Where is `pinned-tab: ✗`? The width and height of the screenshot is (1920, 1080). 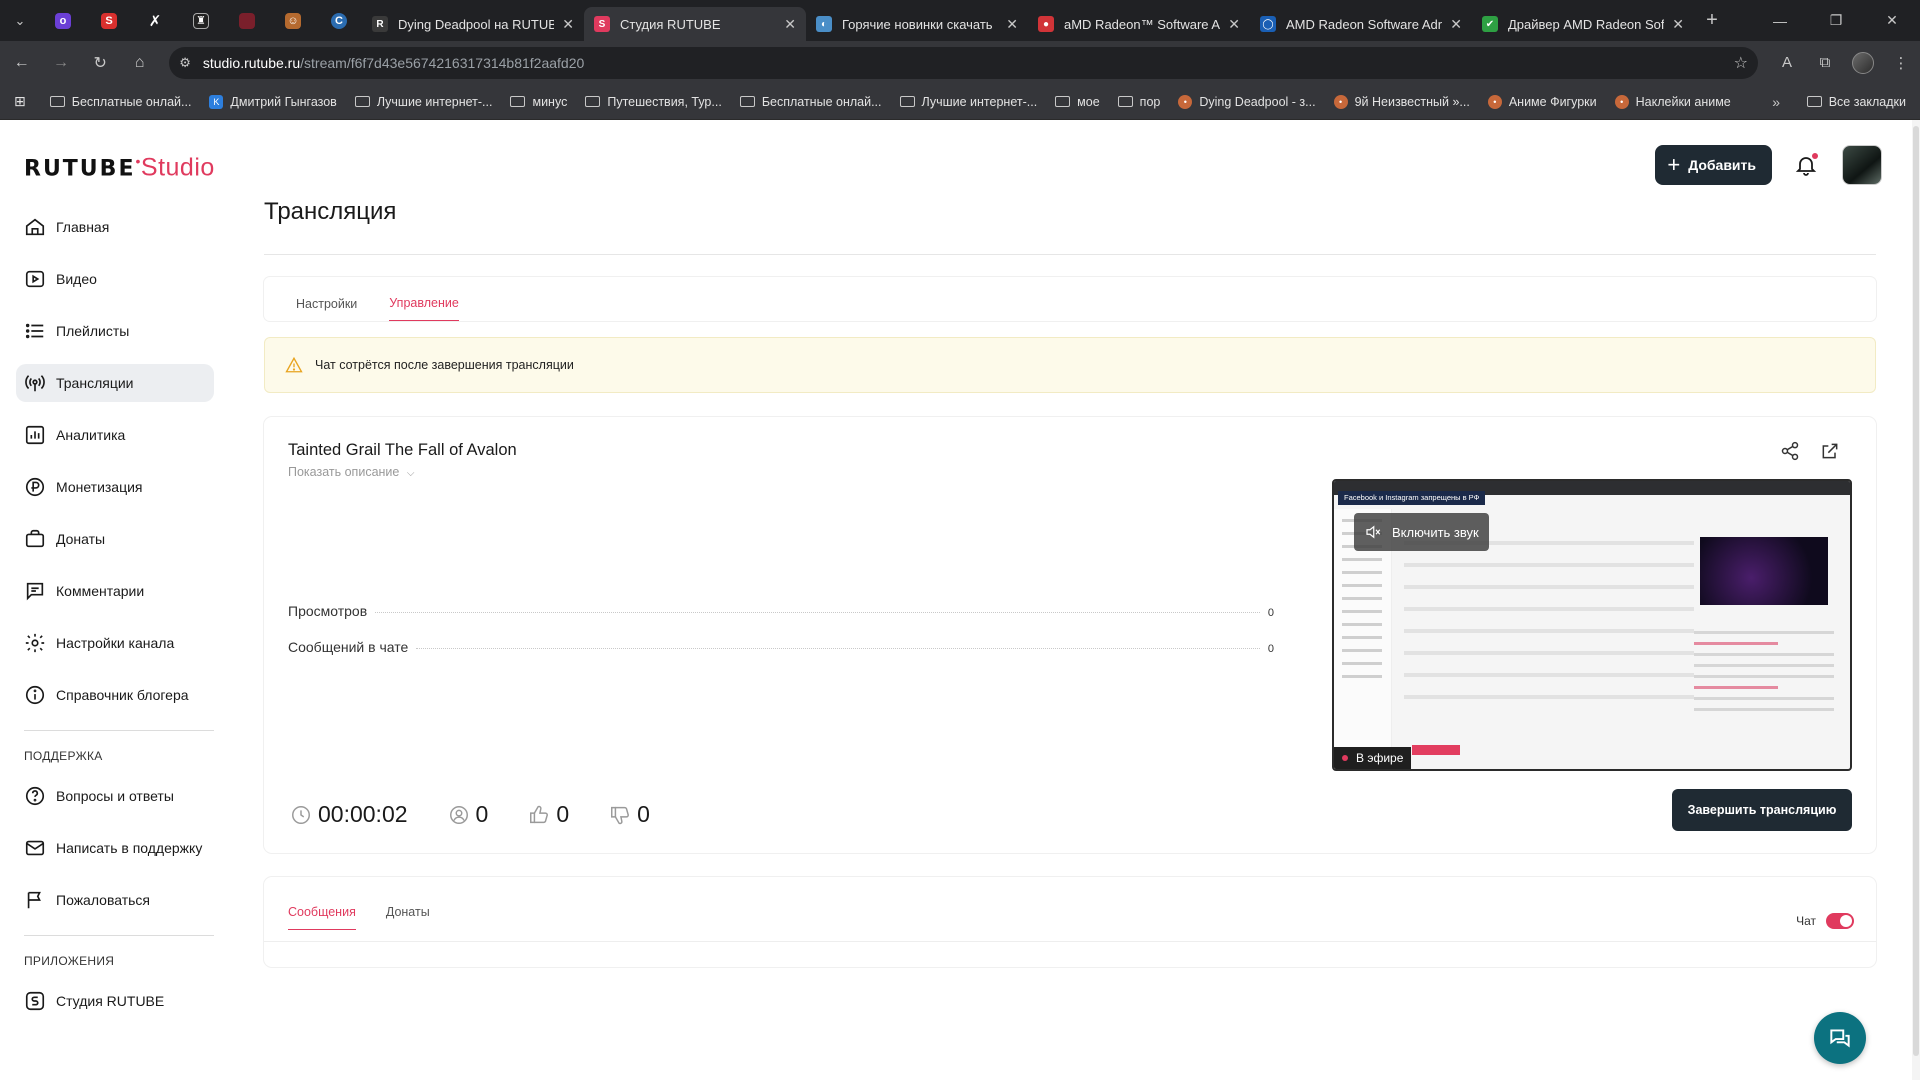 pinned-tab: ✗ is located at coordinates (155, 20).